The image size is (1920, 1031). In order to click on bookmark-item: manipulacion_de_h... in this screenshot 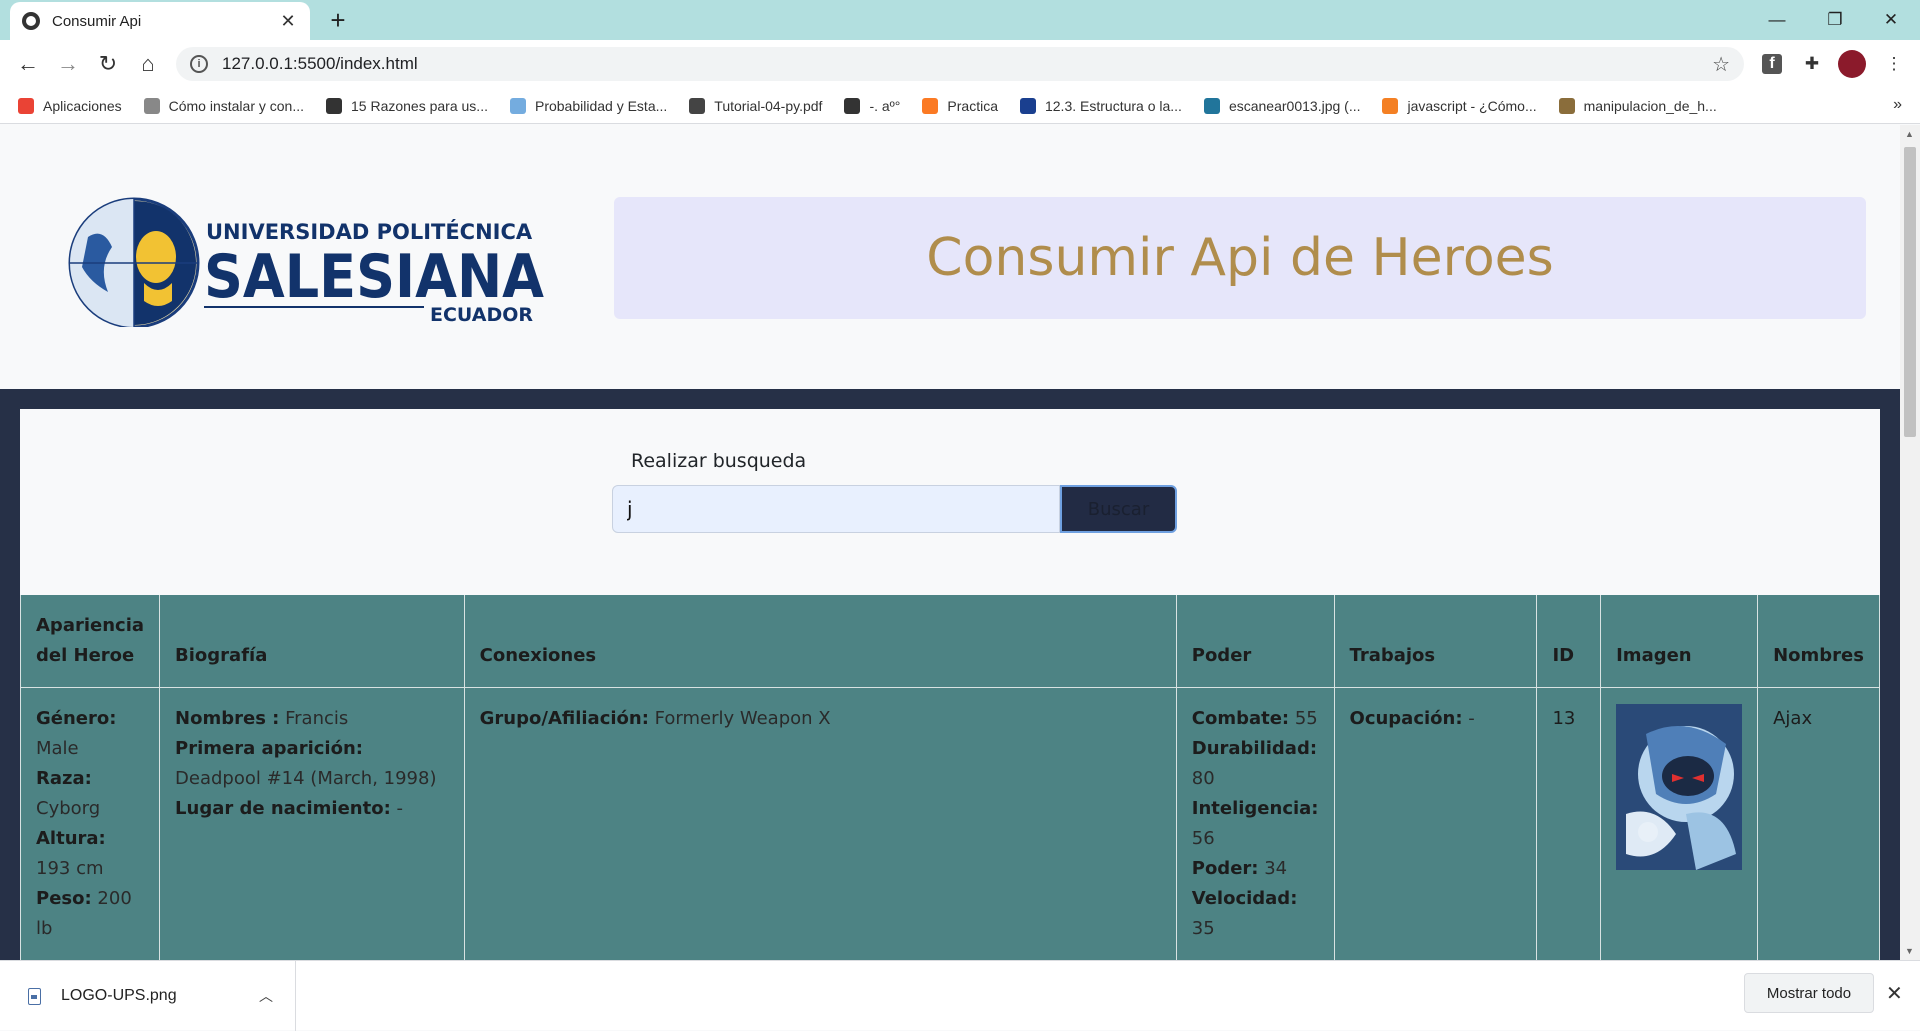, I will do `click(1637, 105)`.